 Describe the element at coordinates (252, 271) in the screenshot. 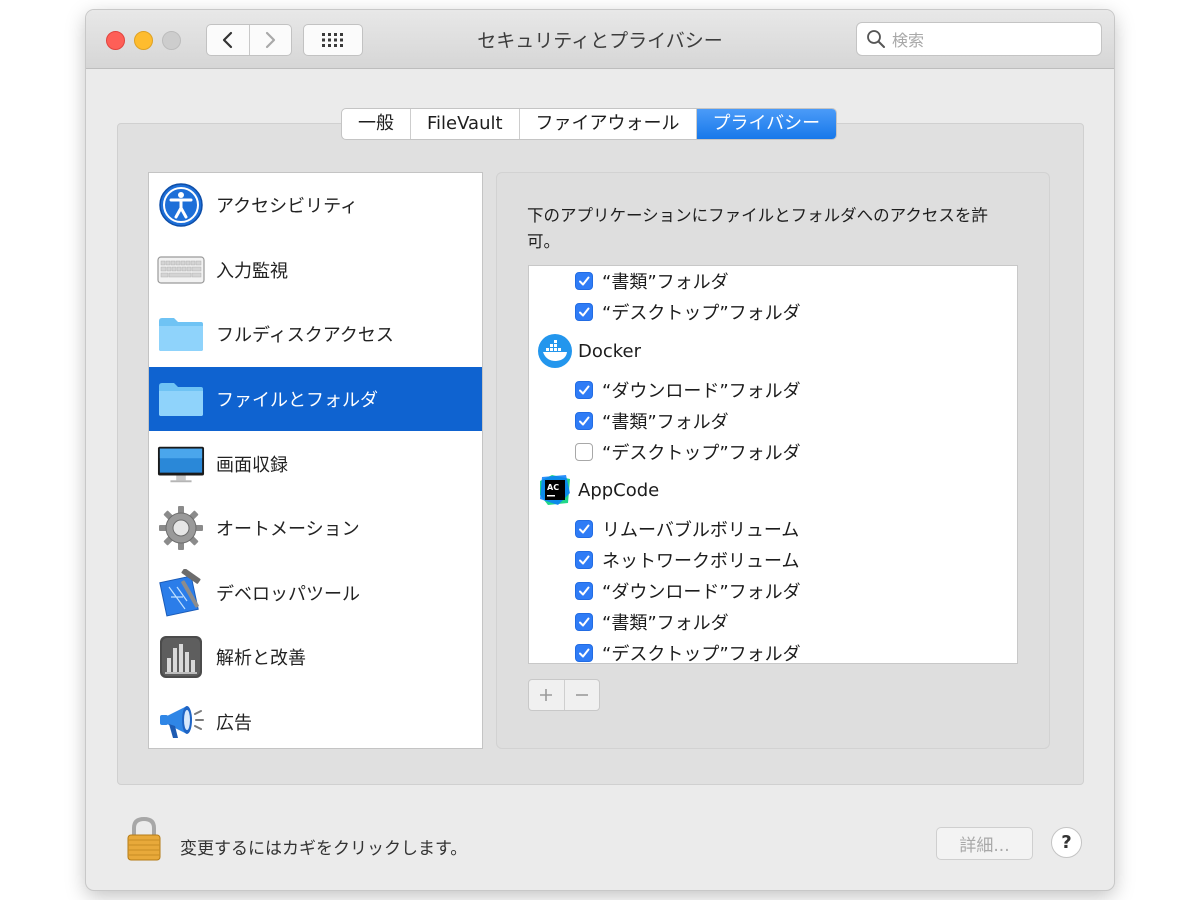

I see `sidebar-item-label: 入力監視` at that location.